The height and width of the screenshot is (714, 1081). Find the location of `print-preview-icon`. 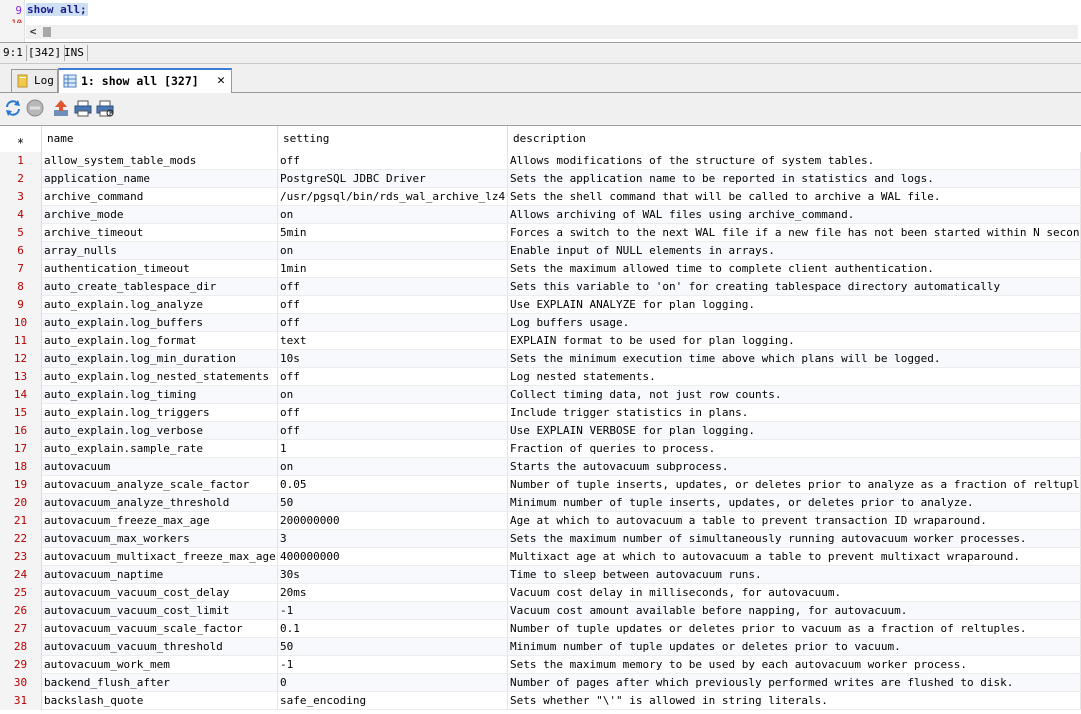

print-preview-icon is located at coordinates (105, 108).